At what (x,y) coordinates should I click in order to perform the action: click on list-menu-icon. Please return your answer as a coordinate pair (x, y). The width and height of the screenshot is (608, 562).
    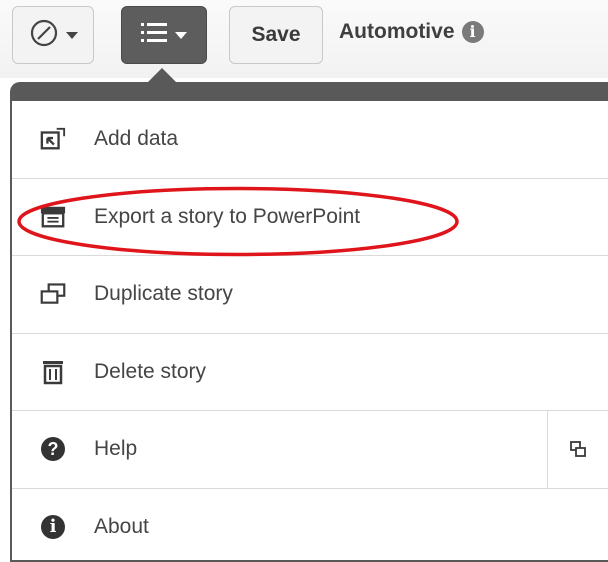
    Looking at the image, I should click on (155, 35).